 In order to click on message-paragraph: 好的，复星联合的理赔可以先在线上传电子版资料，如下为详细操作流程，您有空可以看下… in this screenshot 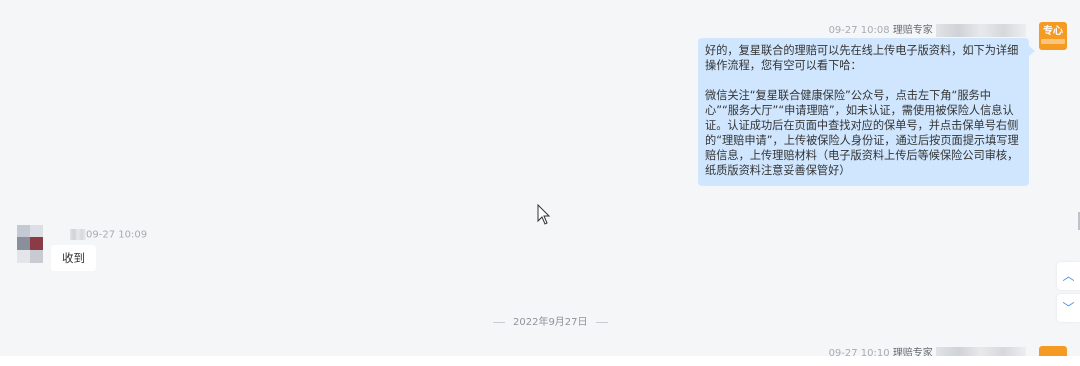, I will do `click(862, 58)`.